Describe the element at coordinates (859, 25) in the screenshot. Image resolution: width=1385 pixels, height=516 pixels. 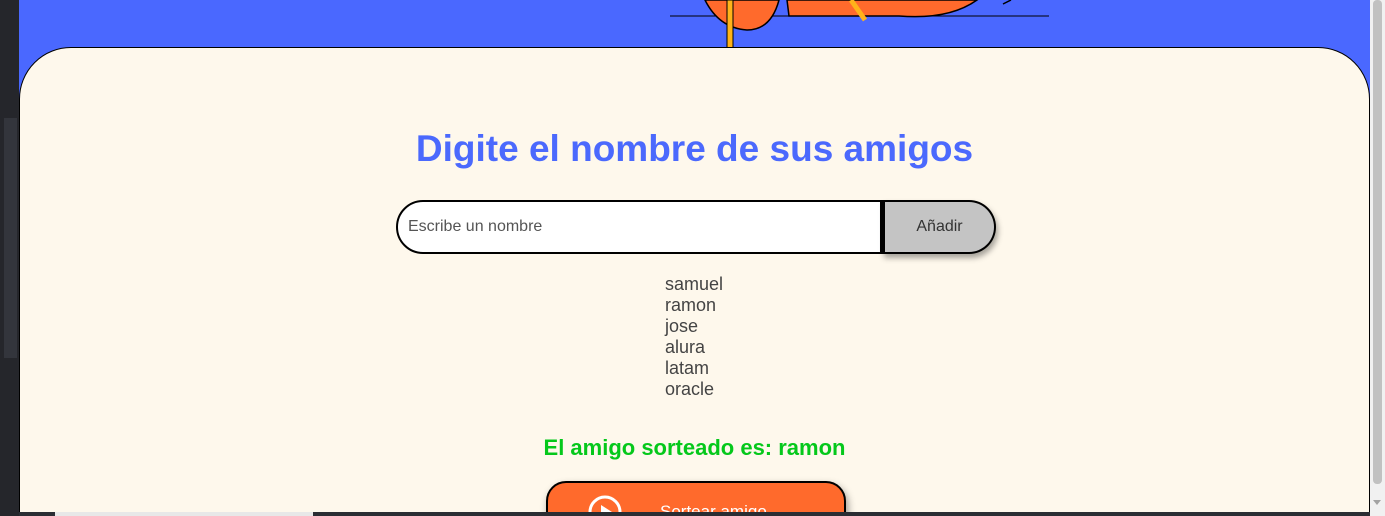
I see `hero-illustration` at that location.